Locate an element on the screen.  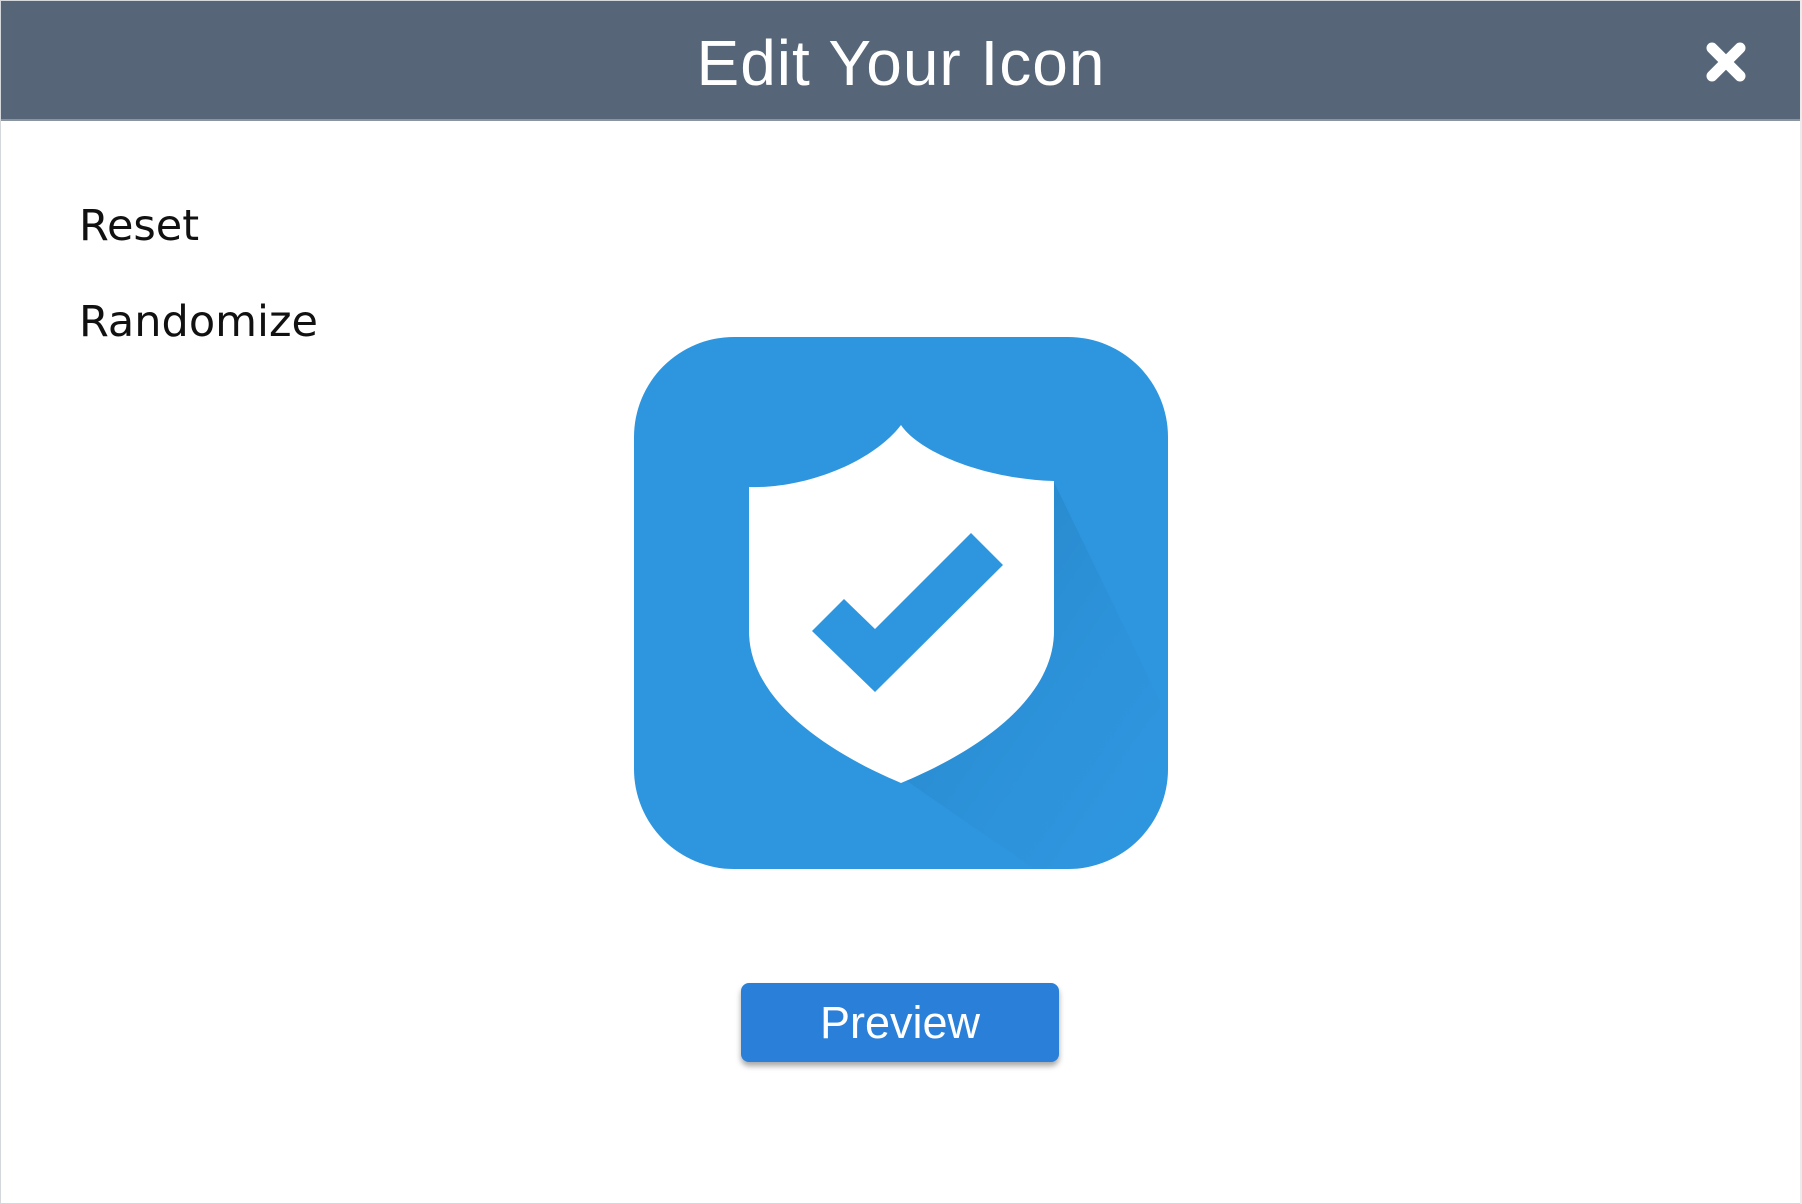
side-menu: Reset Randomize is located at coordinates (198, 292).